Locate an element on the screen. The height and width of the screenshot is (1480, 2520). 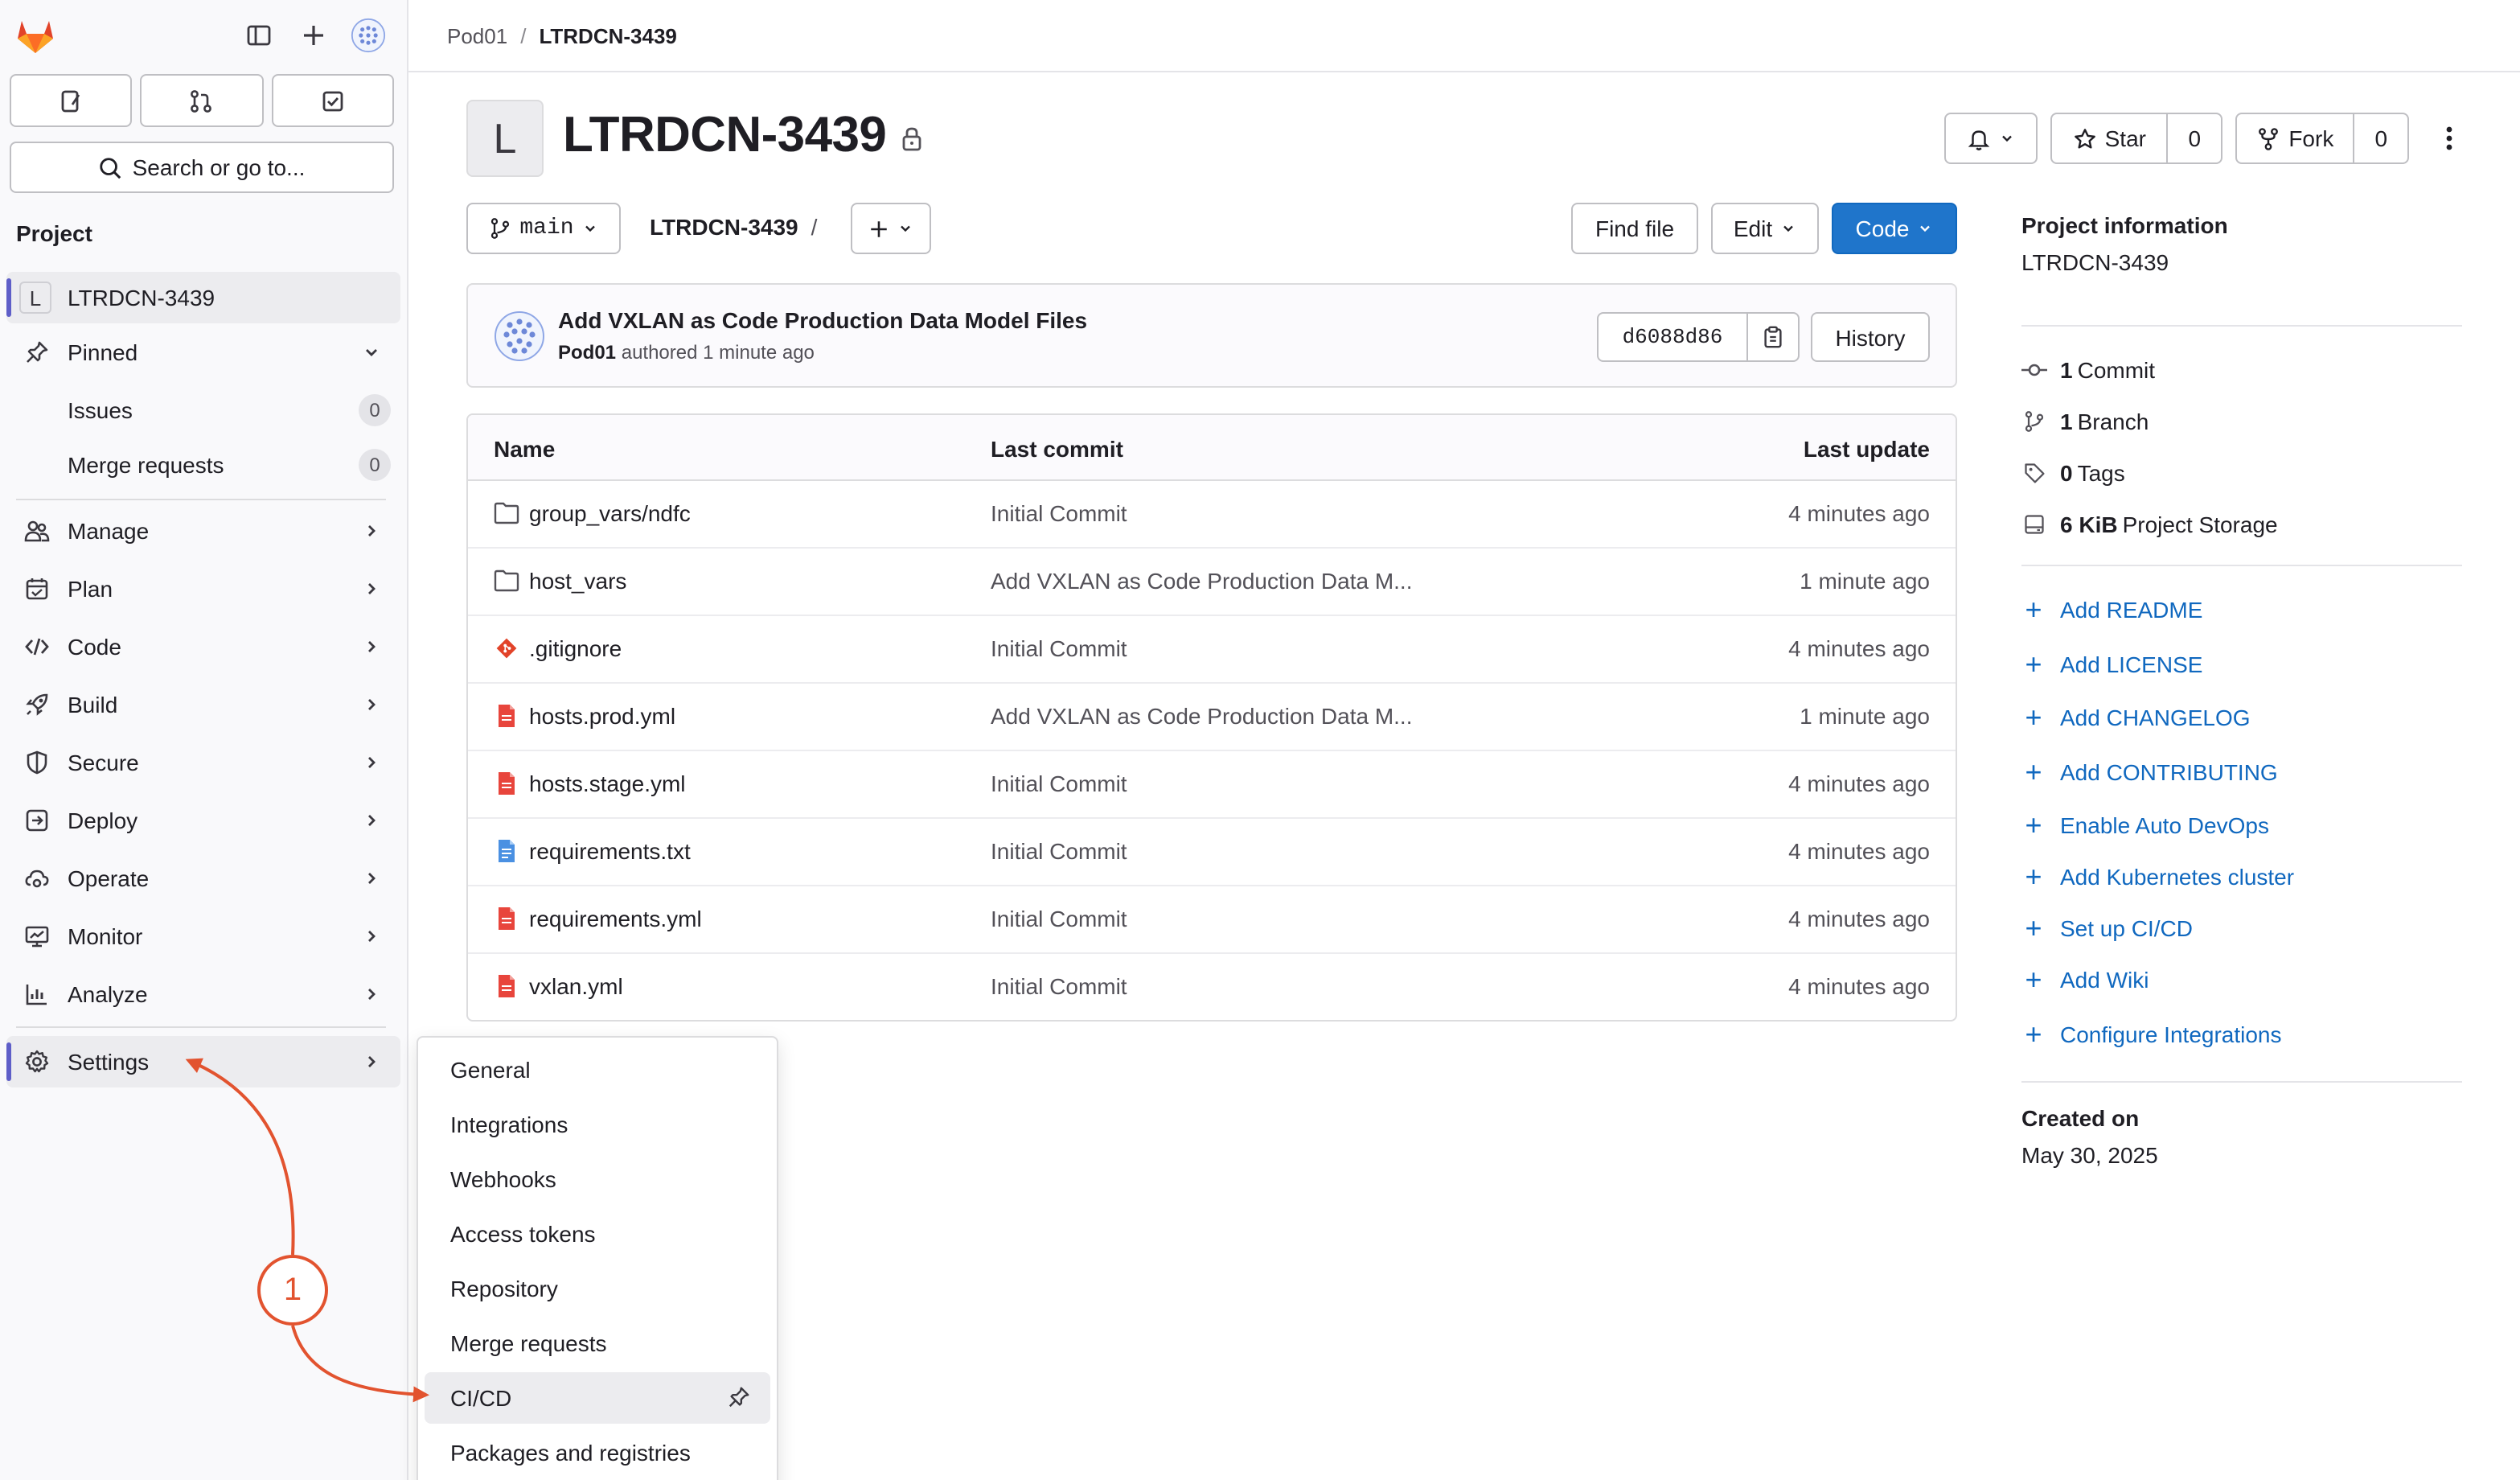
sidebar-item-project: L LTRDCN-3439 is located at coordinates (203, 297).